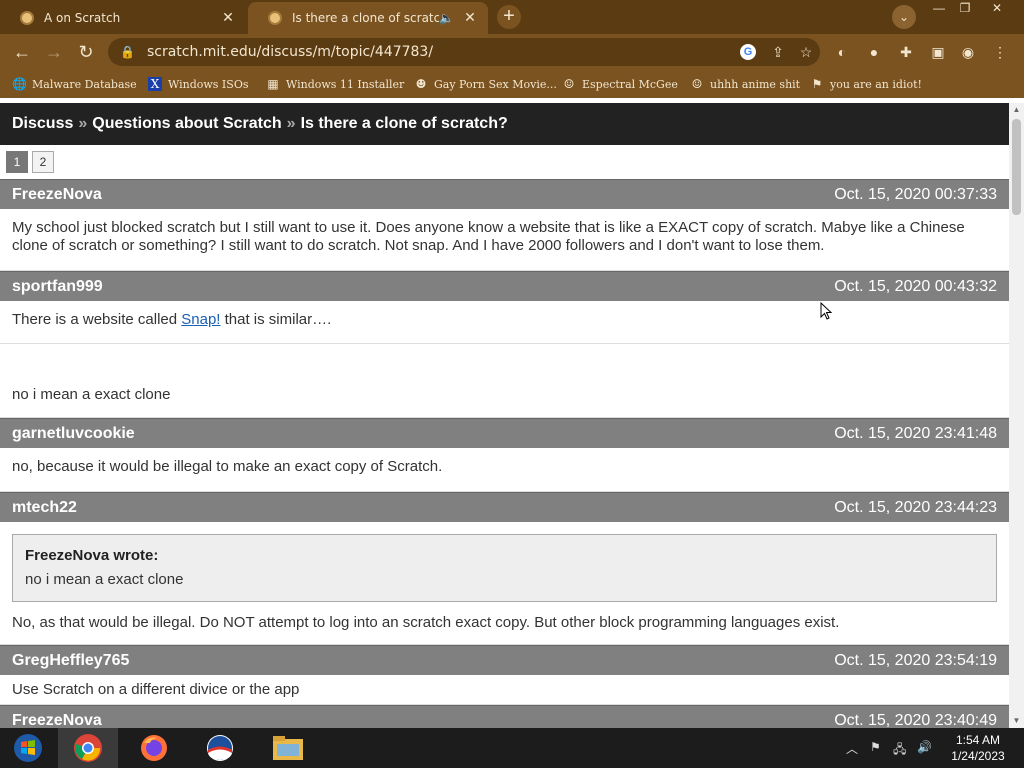  What do you see at coordinates (899, 750) in the screenshot?
I see `network-icon: 🖧` at bounding box center [899, 750].